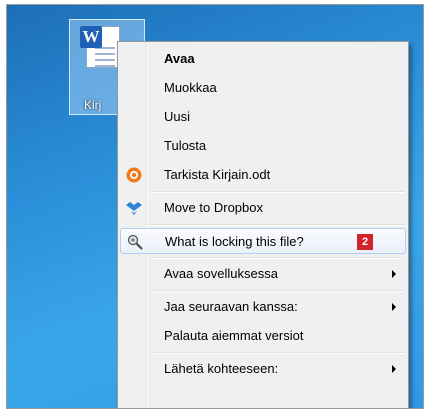 This screenshot has height=410, width=431. What do you see at coordinates (217, 174) in the screenshot?
I see `menu-item-label: Tarkista Kirjain.odt` at bounding box center [217, 174].